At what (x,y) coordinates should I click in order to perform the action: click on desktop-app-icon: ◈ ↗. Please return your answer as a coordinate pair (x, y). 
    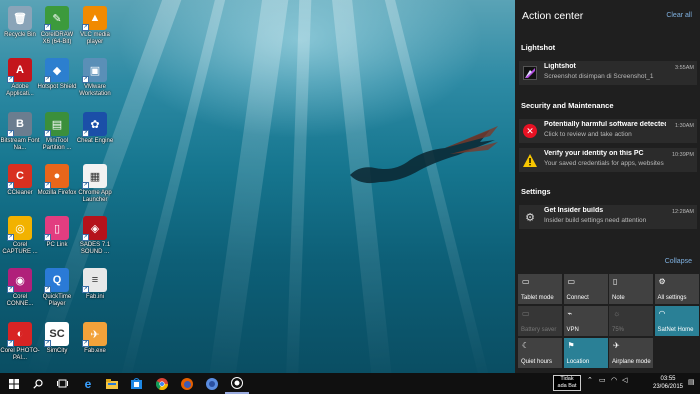
    Looking at the image, I should click on (94, 228).